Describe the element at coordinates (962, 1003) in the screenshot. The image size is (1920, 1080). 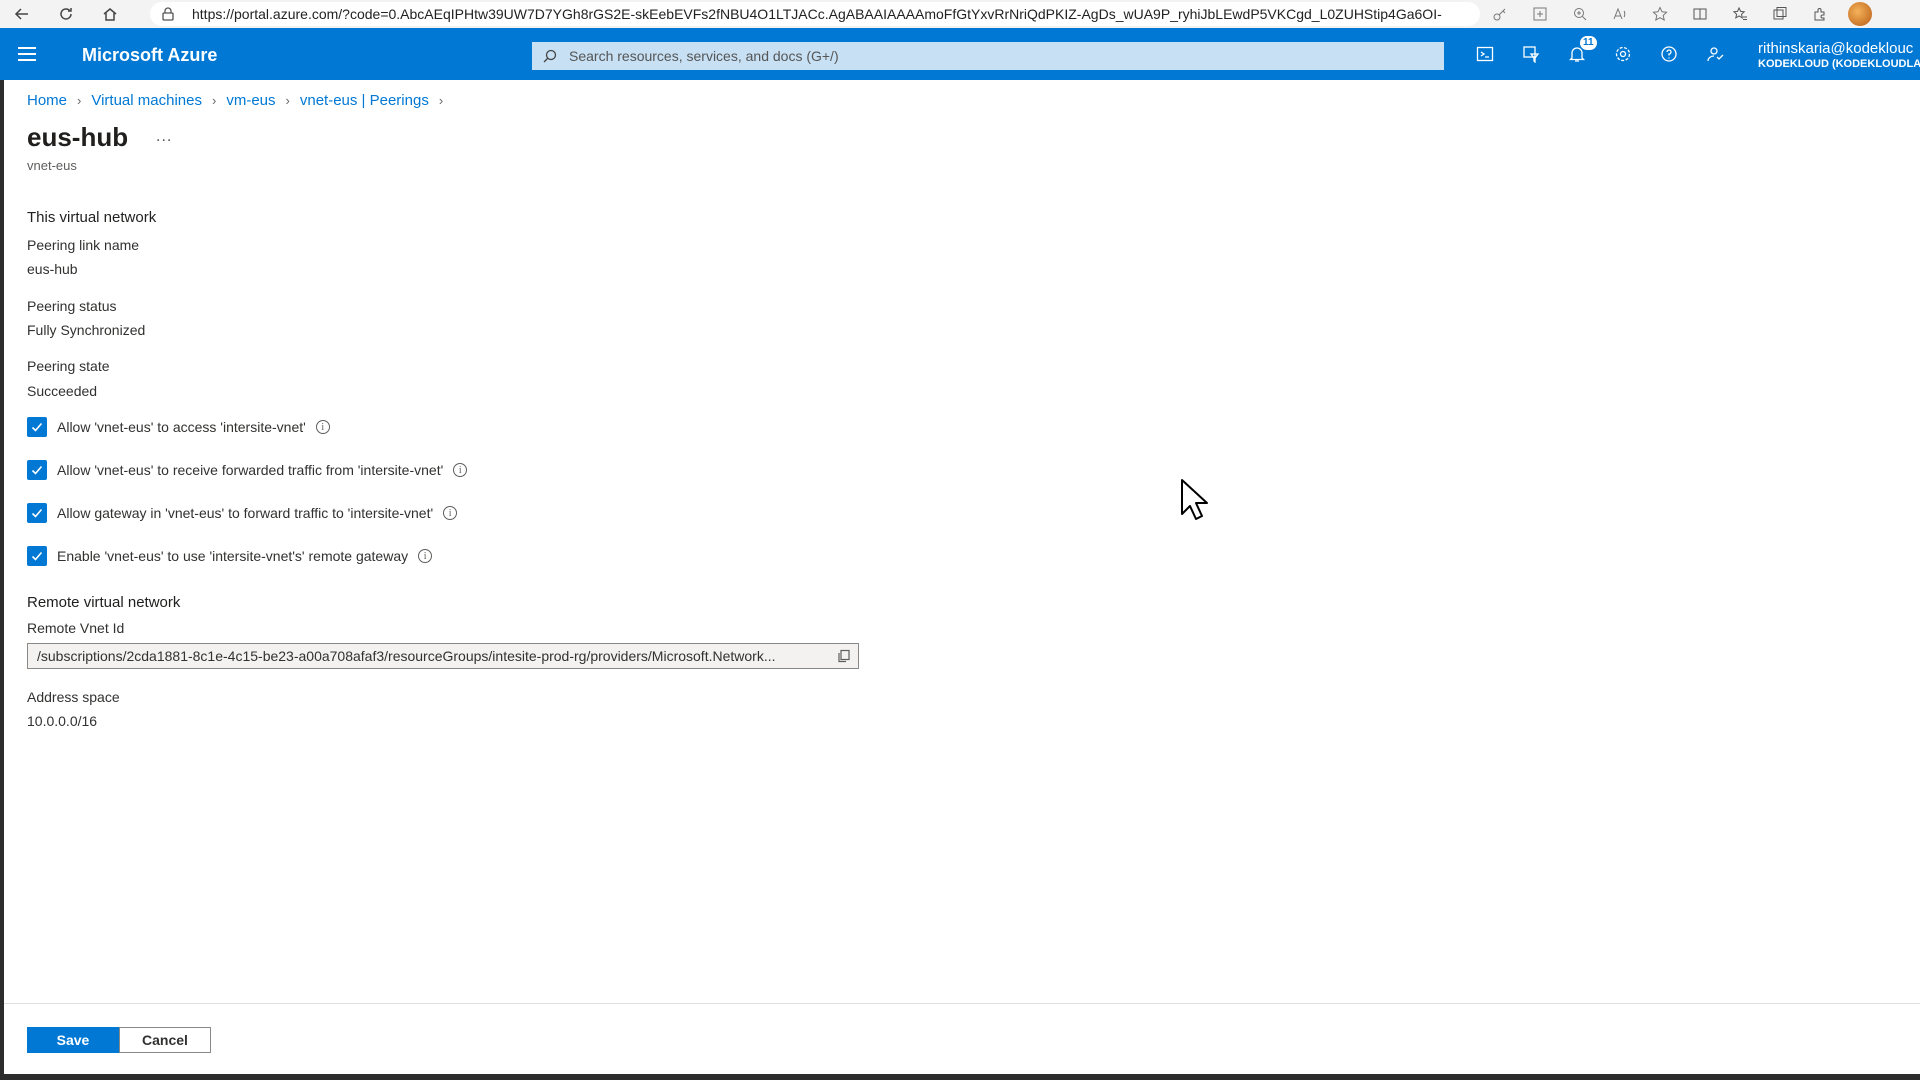
I see `footer-divider` at that location.